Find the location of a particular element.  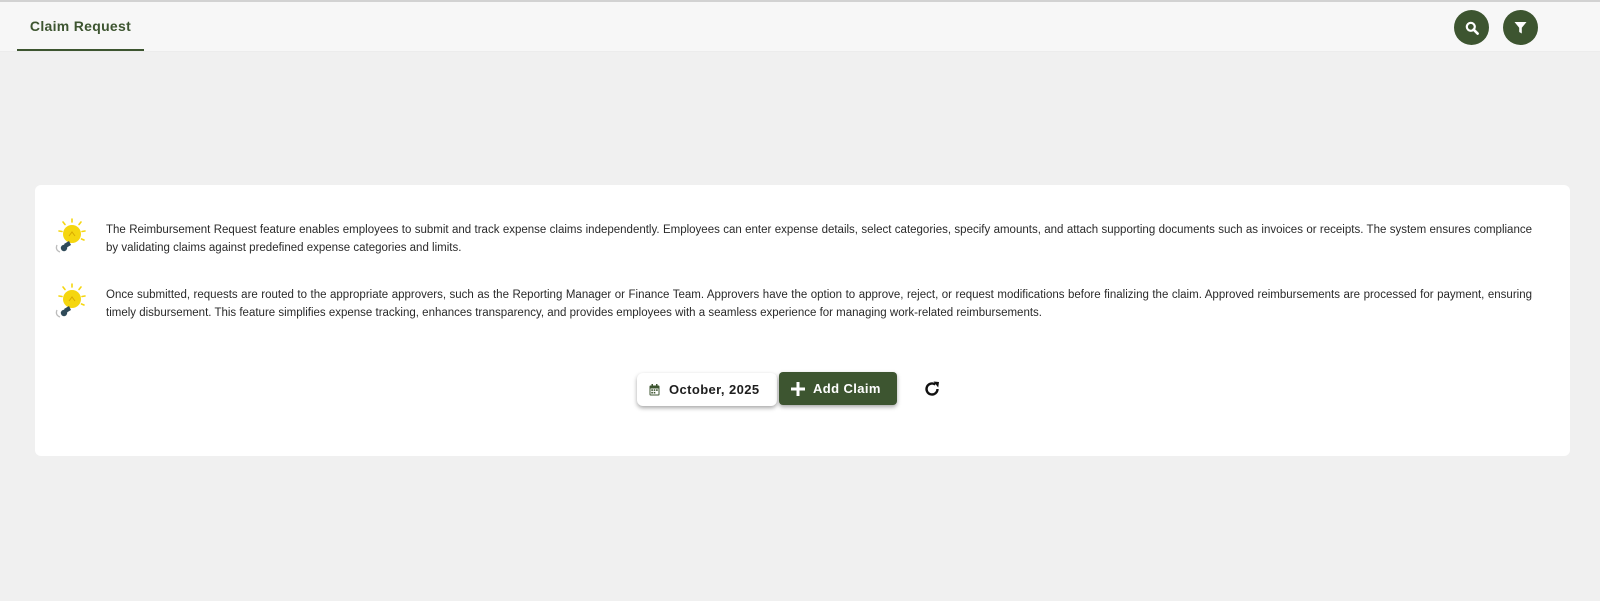

filter-icon is located at coordinates (1520, 27).